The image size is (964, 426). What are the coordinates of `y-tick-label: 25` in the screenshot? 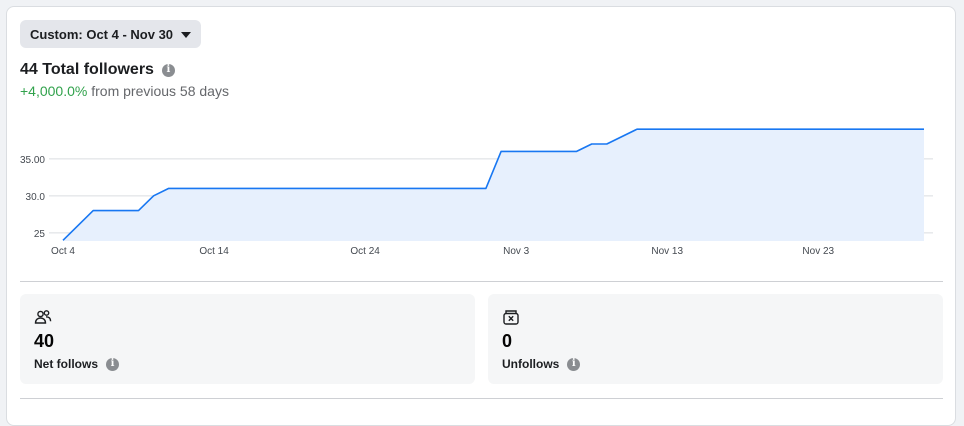 It's located at (40, 234).